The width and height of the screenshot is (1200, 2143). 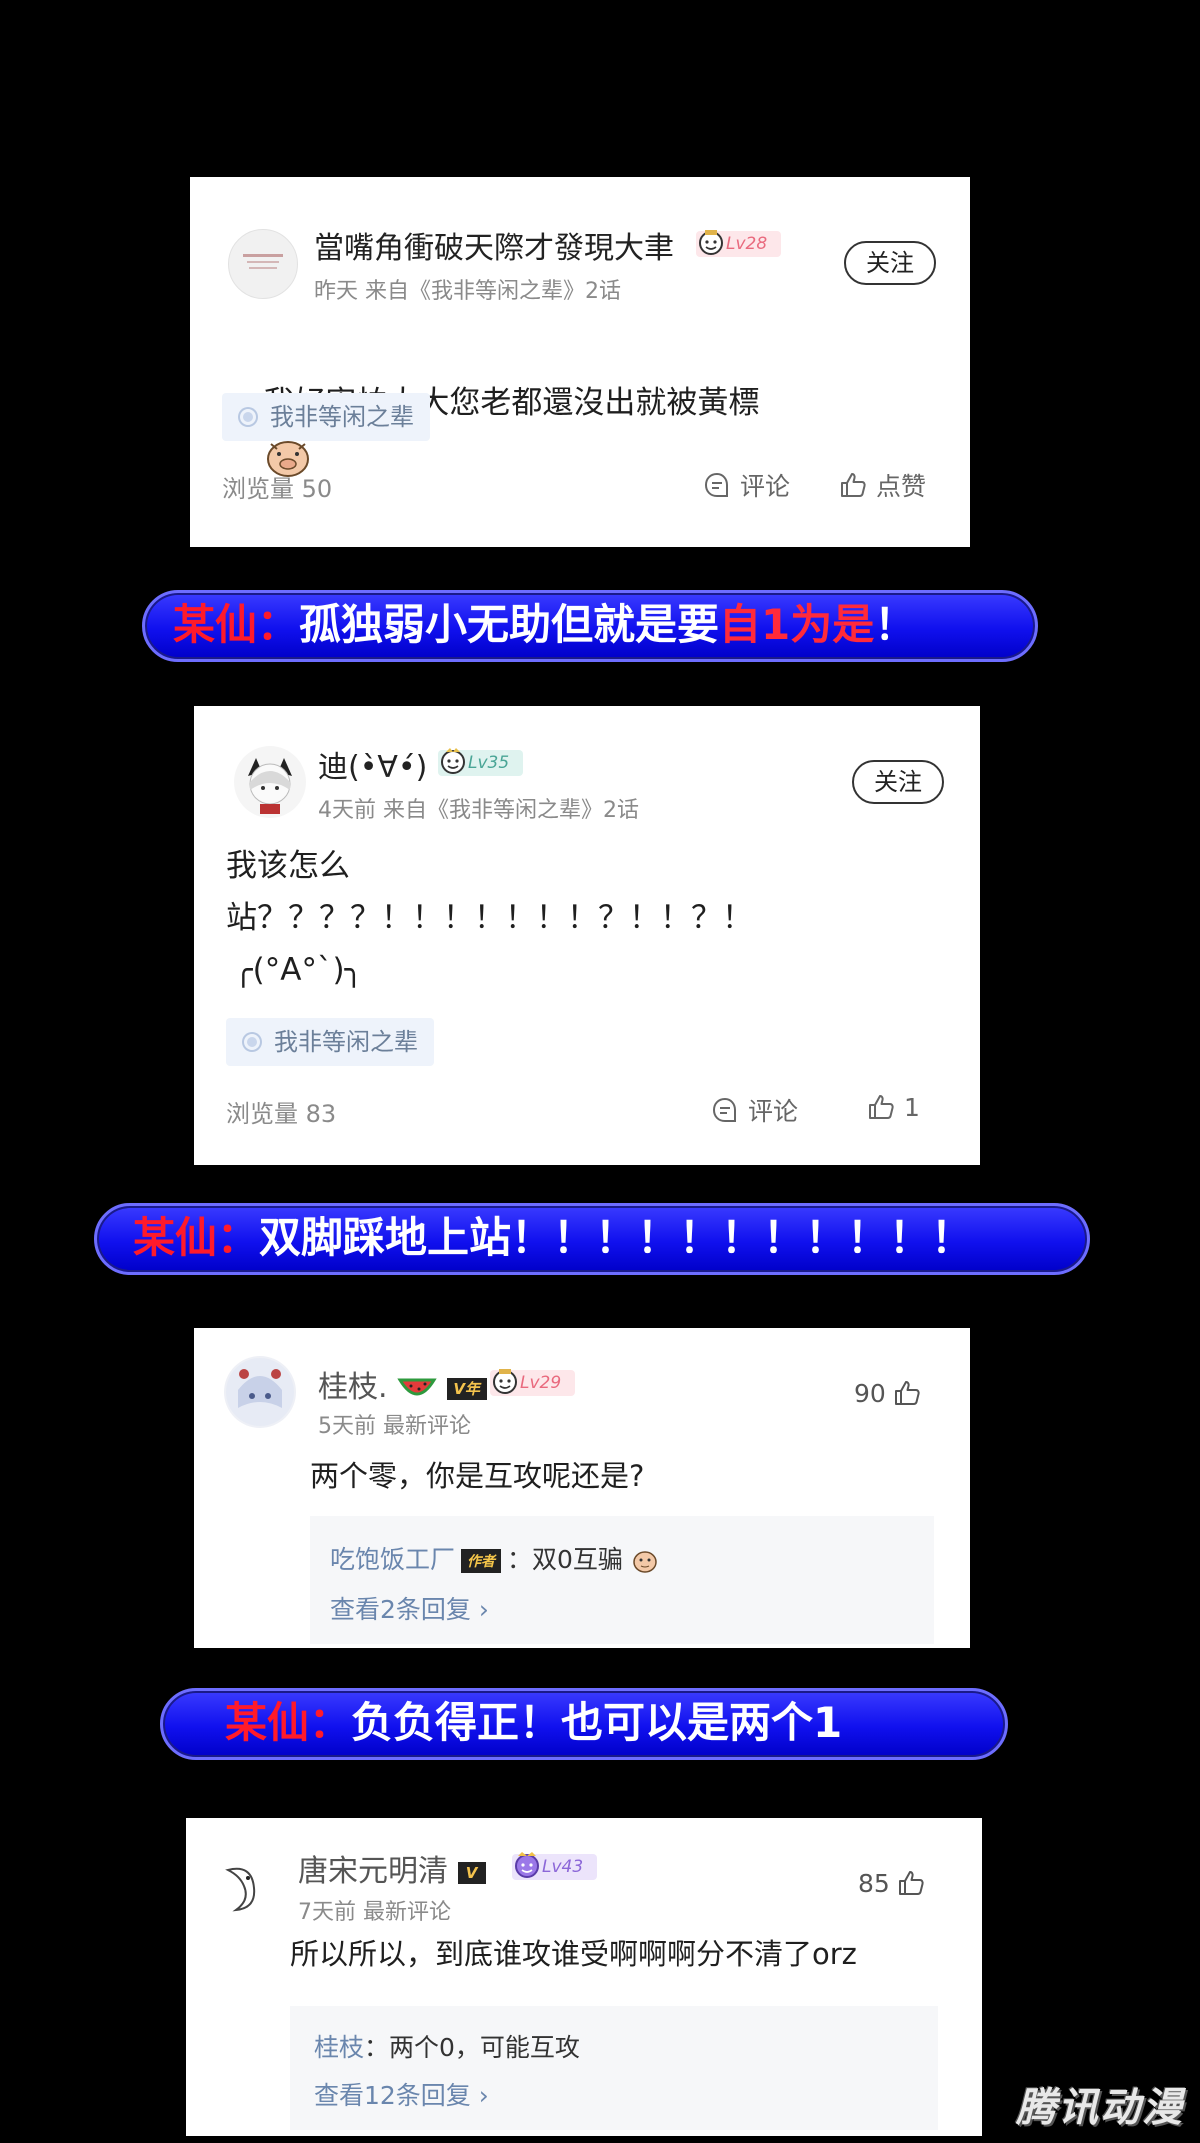 What do you see at coordinates (882, 485) in the screenshot?
I see `like-button: 点赞` at bounding box center [882, 485].